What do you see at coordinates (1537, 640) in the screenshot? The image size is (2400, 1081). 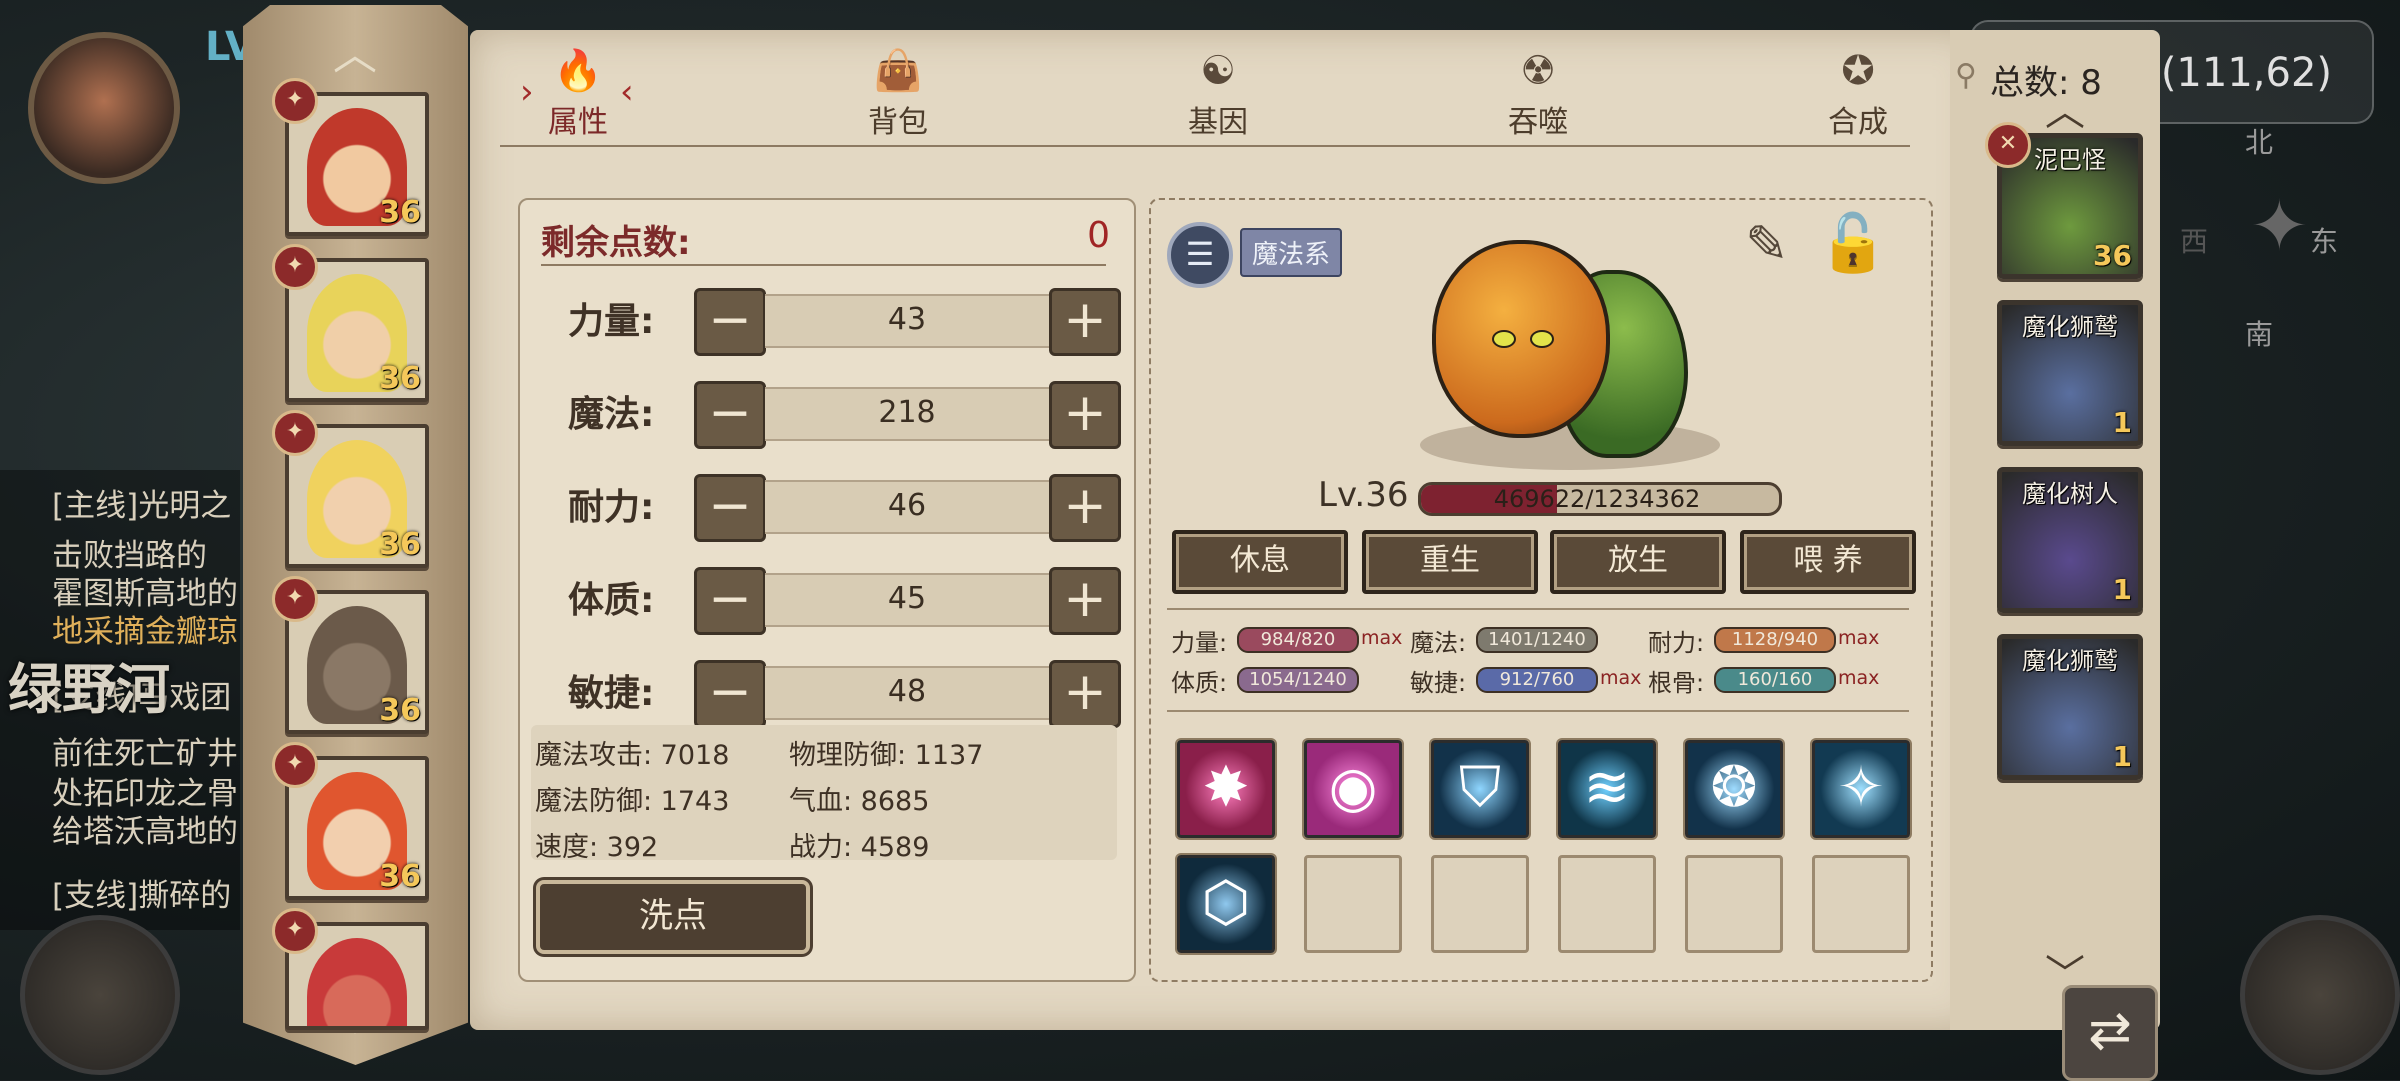 I see `pet-attribute-value: 1401/1240` at bounding box center [1537, 640].